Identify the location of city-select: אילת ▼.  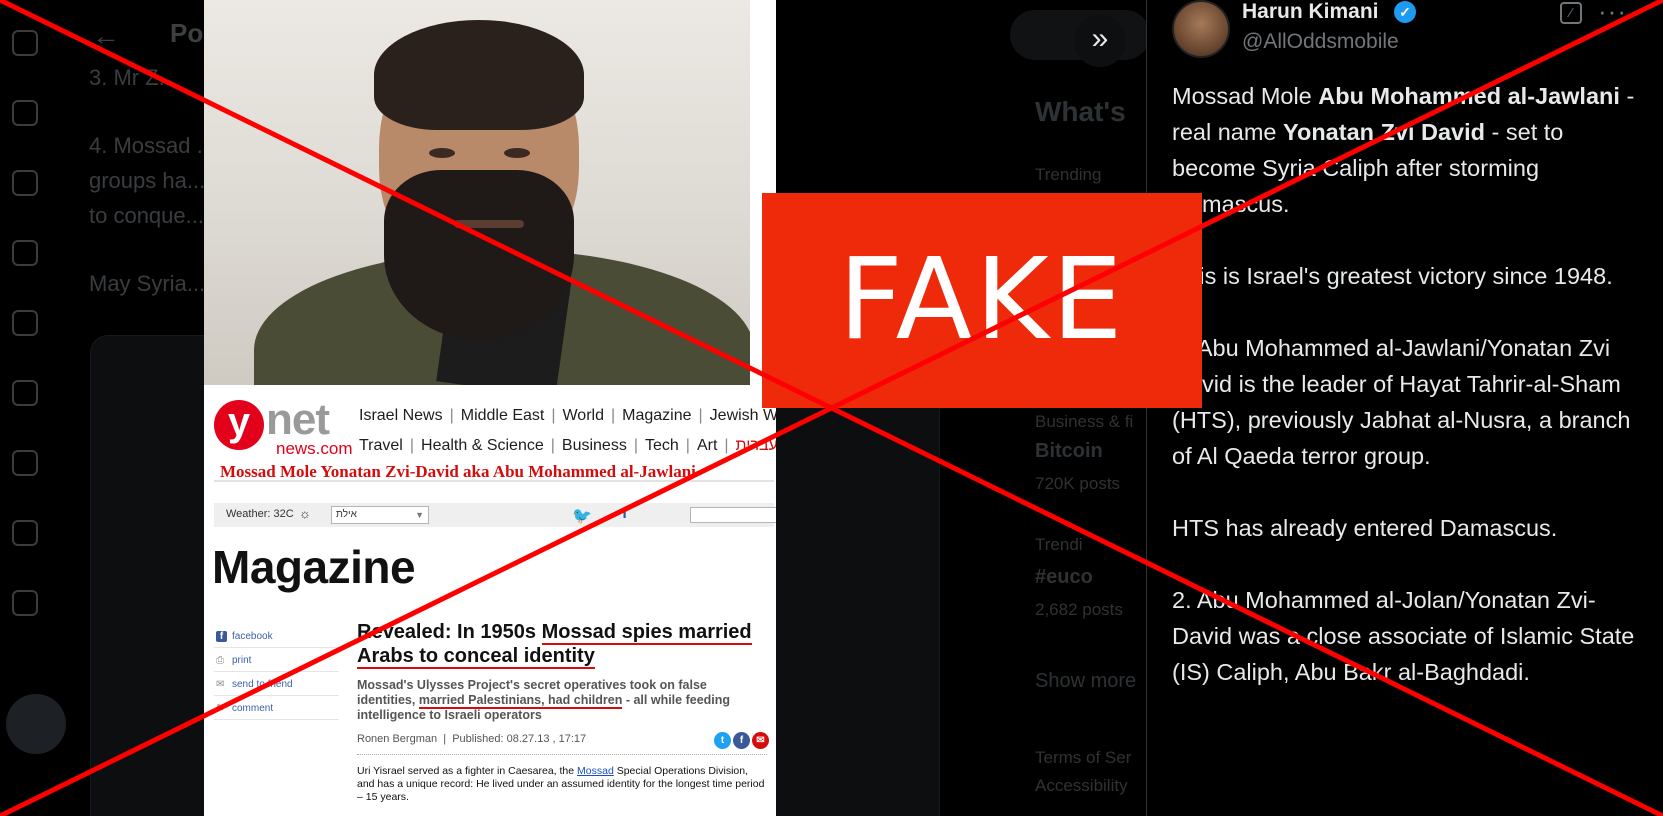
(380, 515).